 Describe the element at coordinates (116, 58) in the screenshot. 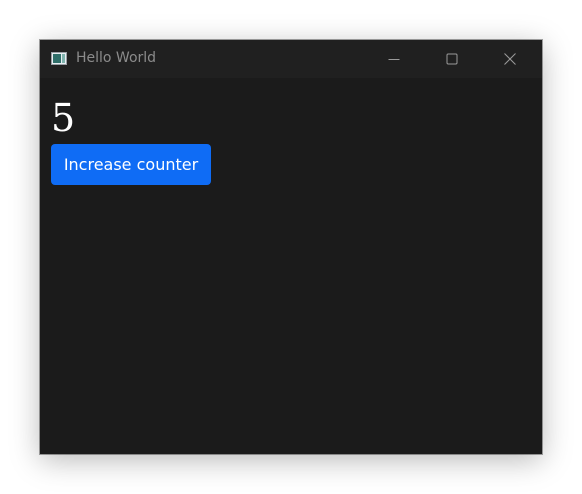

I see `window-title: Hello World` at that location.